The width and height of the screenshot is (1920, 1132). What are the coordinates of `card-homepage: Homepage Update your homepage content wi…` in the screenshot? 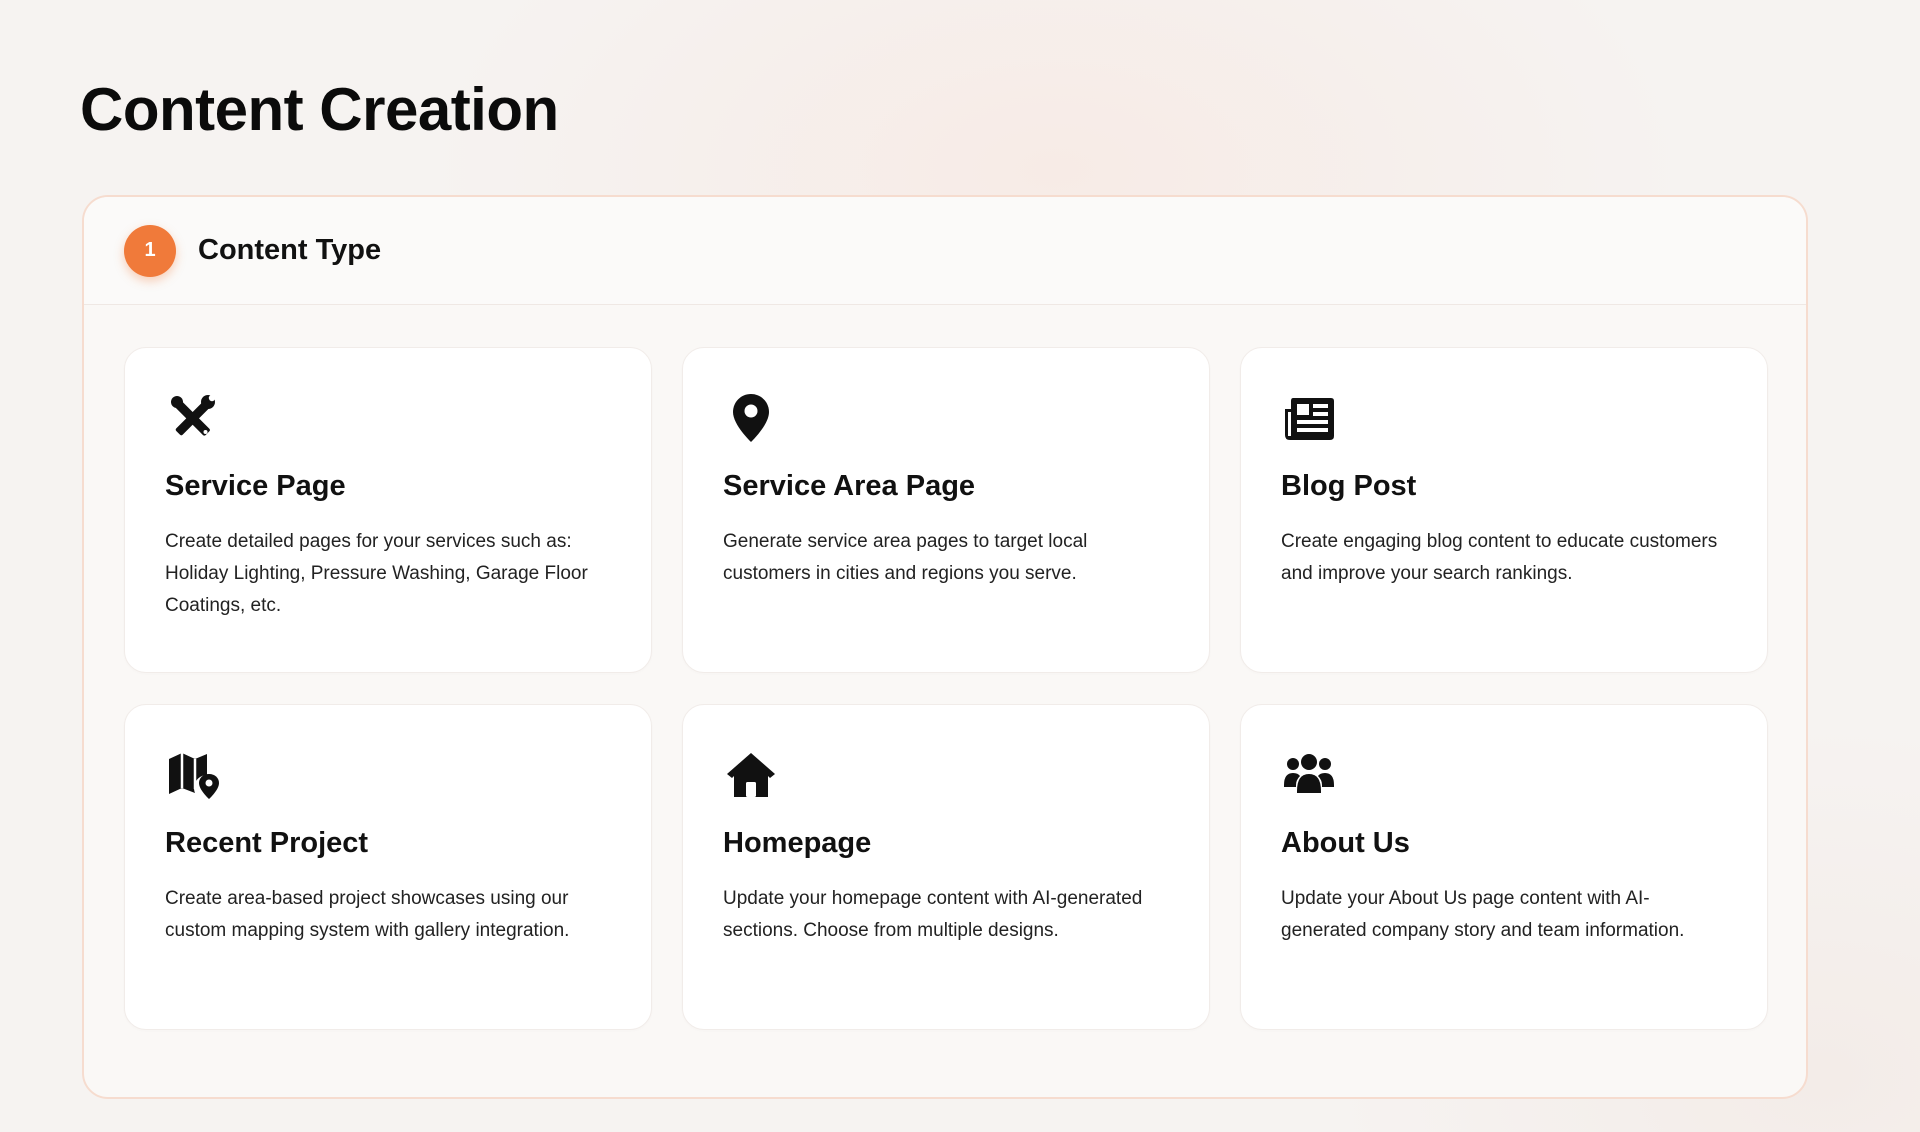 It's located at (946, 867).